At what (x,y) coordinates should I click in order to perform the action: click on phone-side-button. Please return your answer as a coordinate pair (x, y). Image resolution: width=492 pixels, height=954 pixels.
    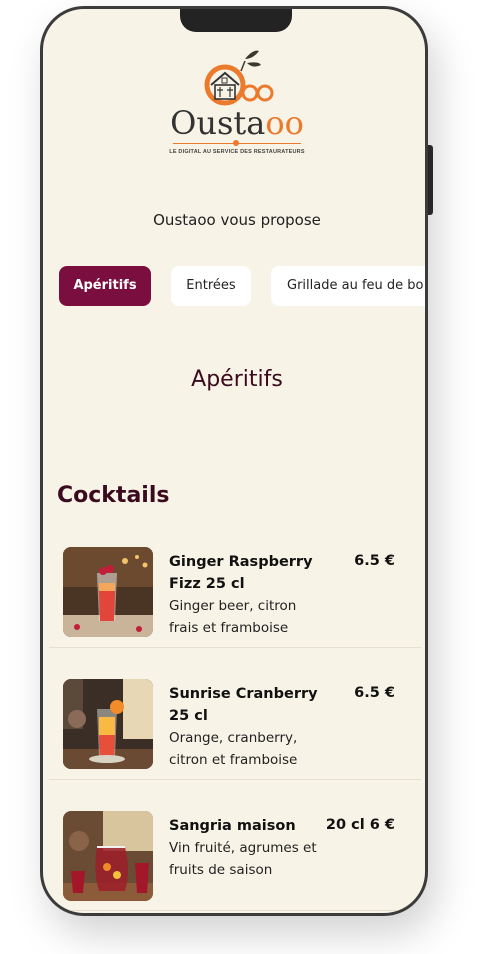
    Looking at the image, I should click on (430, 180).